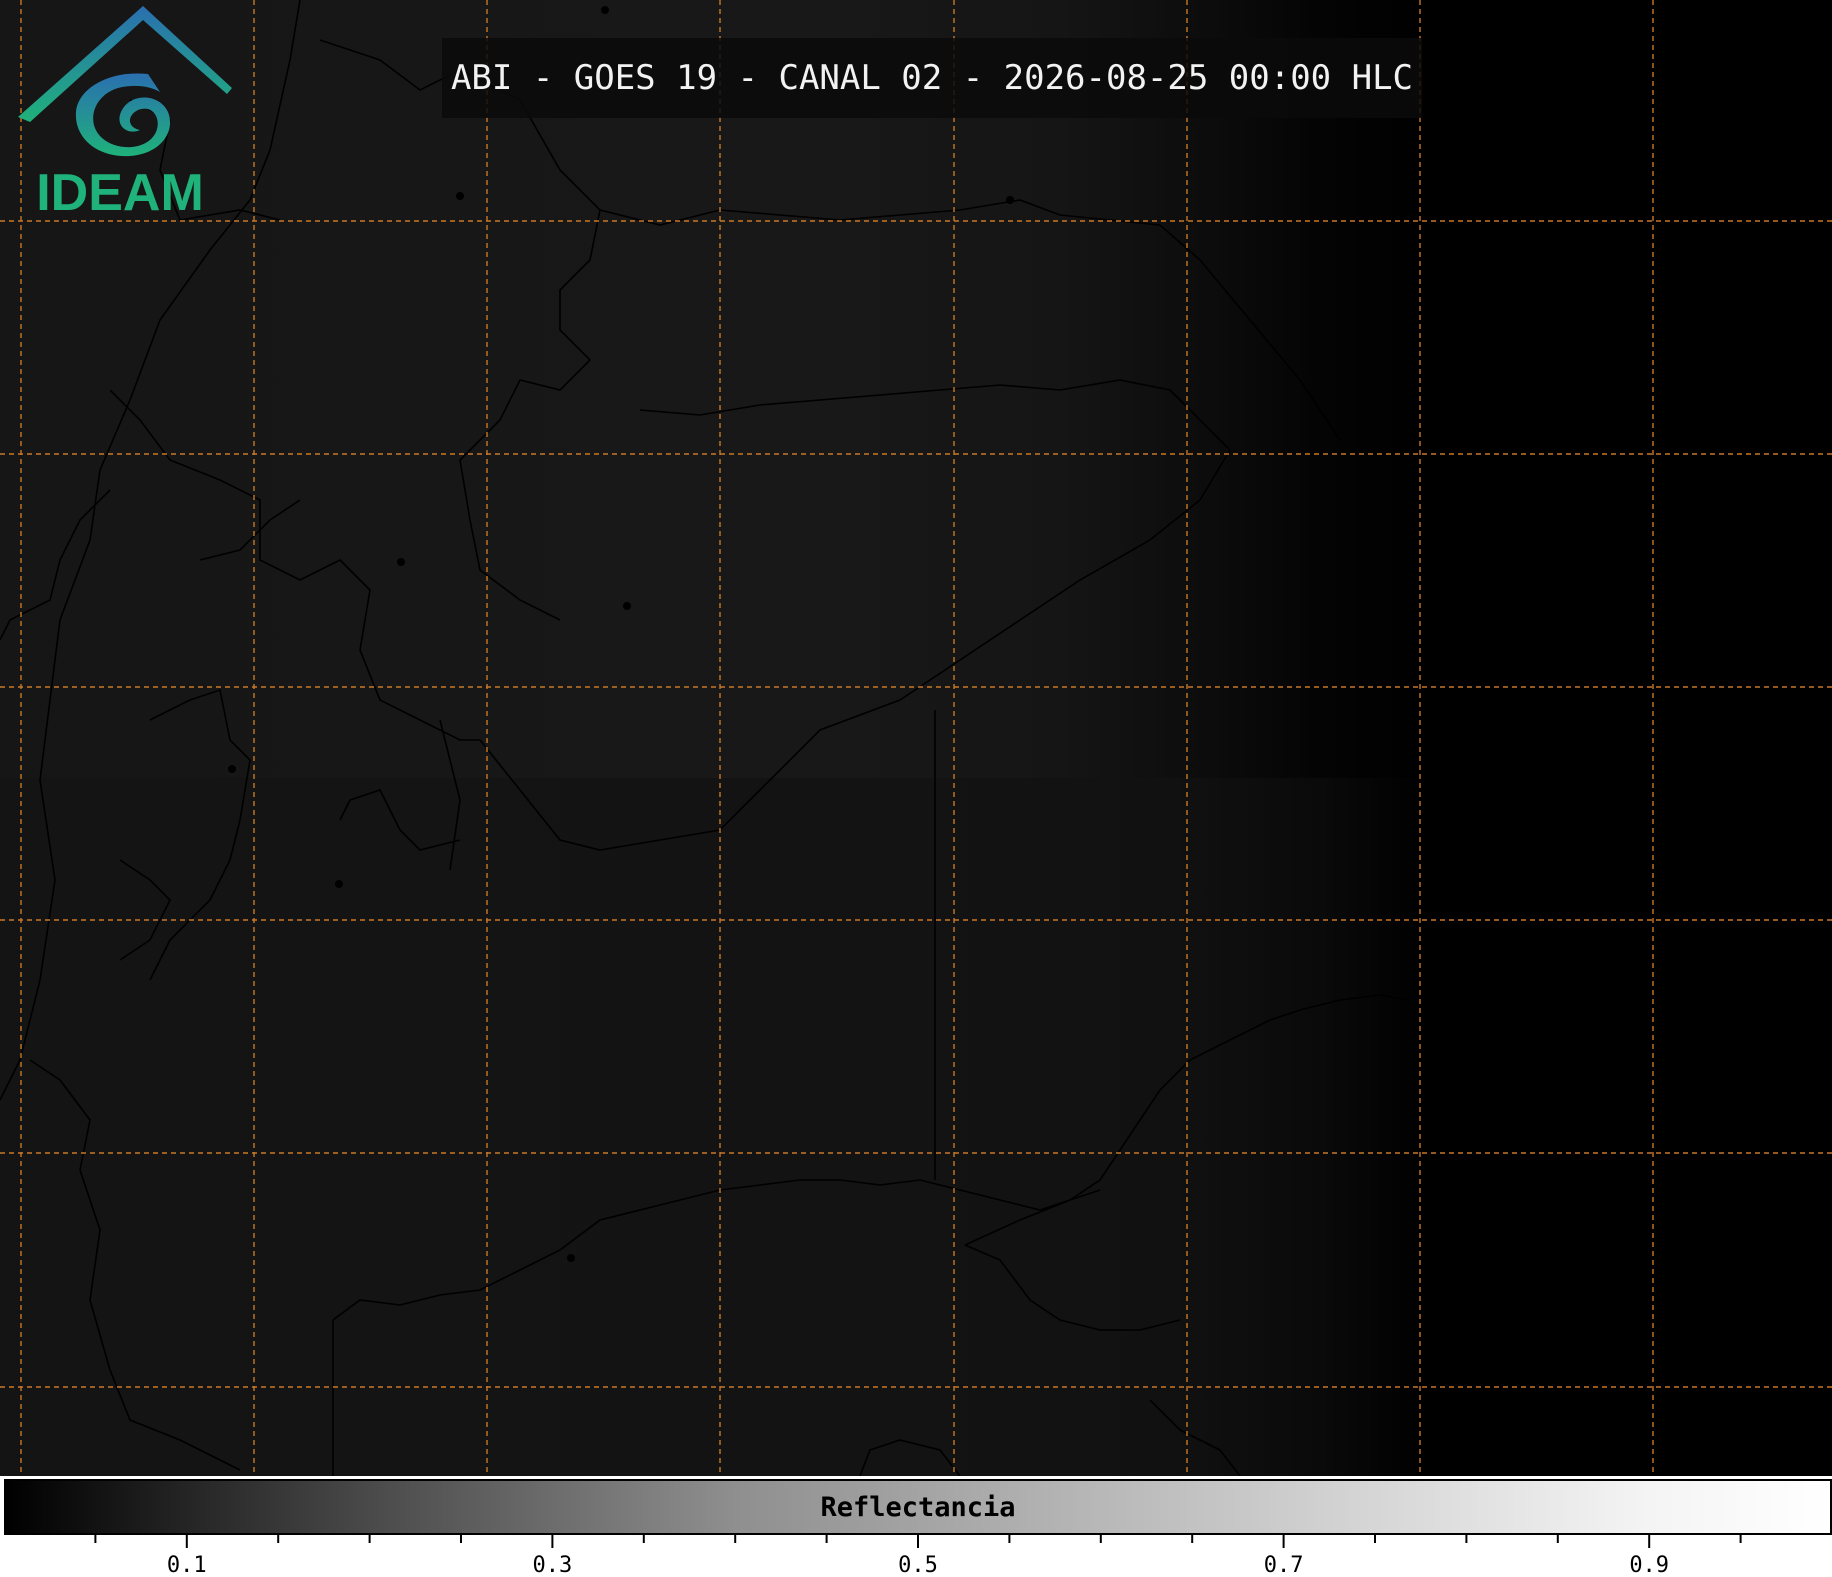 This screenshot has width=1832, height=1577. I want to click on colorbar-tick-label: 0.7, so click(1284, 1565).